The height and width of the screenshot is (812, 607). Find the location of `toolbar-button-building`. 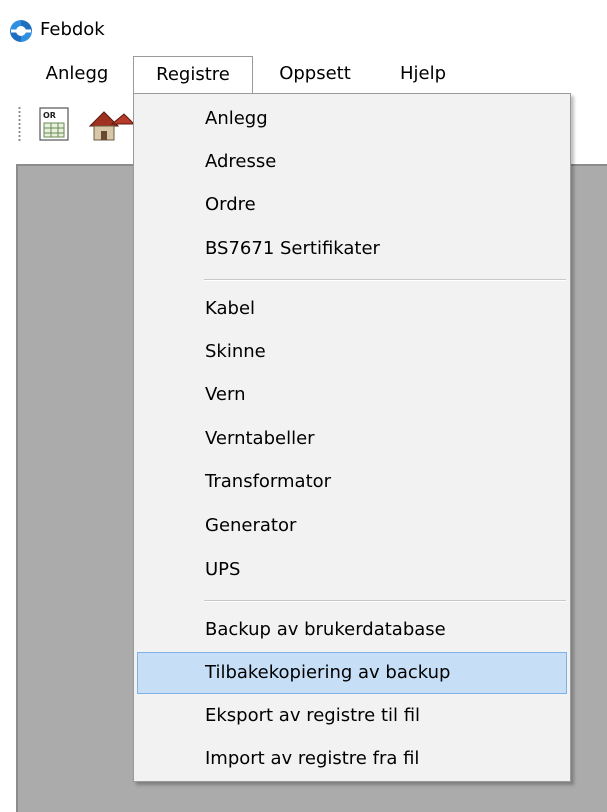

toolbar-button-building is located at coordinates (111, 125).